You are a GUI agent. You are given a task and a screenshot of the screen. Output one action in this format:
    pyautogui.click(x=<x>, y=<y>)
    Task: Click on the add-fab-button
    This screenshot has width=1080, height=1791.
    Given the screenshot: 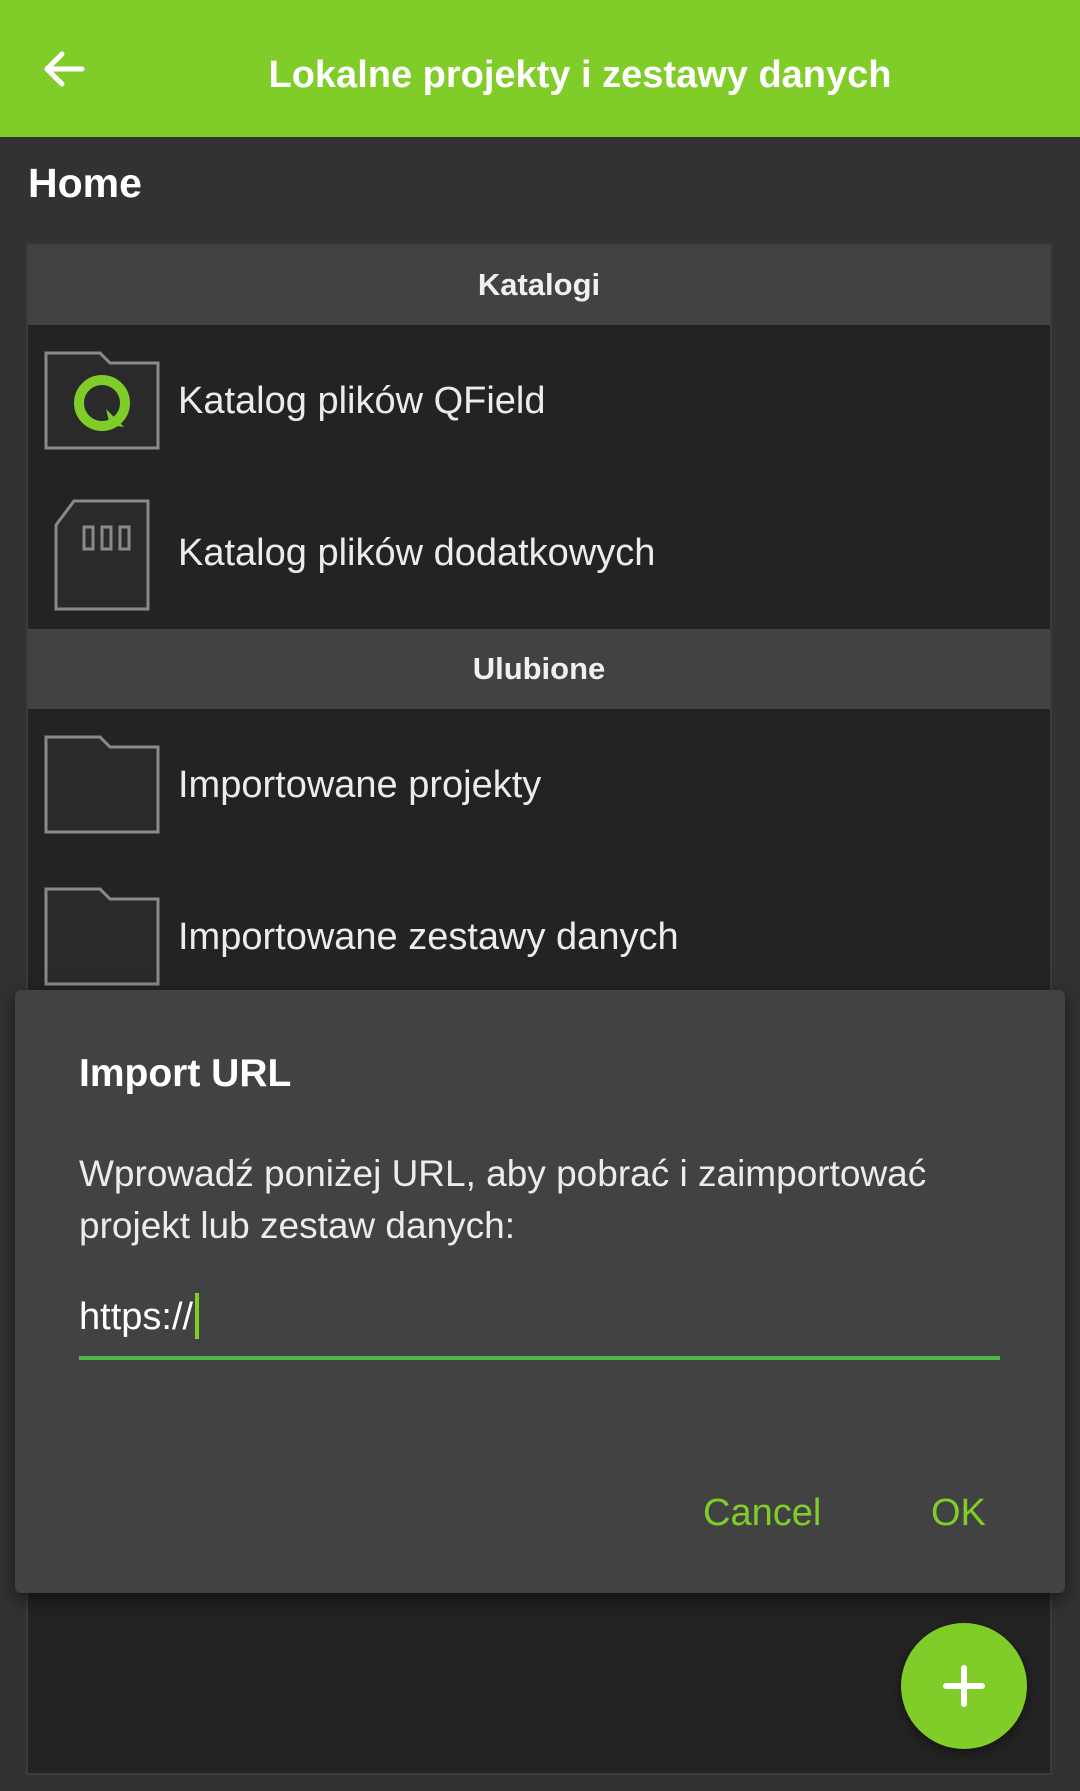 What is the action you would take?
    pyautogui.click(x=964, y=1686)
    